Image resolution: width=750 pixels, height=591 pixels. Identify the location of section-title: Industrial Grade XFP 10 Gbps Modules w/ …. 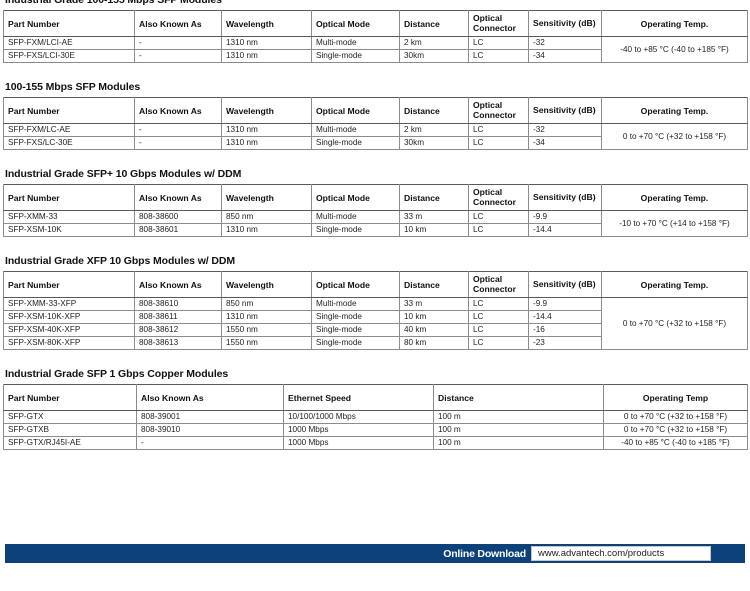
(120, 261).